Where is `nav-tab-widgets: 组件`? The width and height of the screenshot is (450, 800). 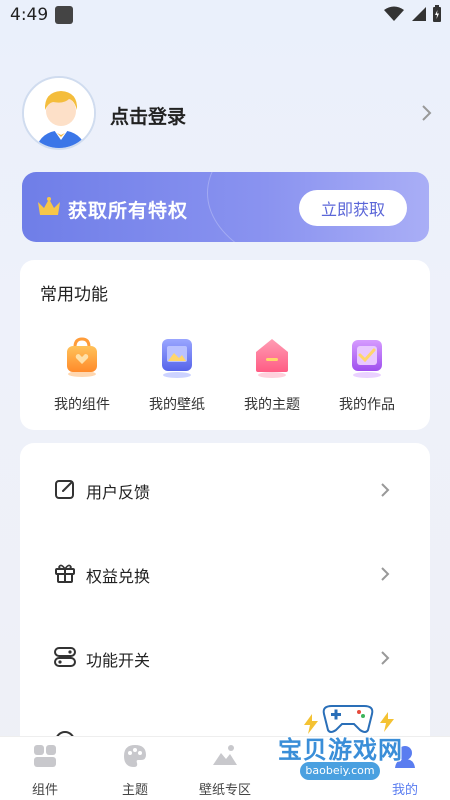
nav-tab-widgets: 组件 is located at coordinates (45, 771).